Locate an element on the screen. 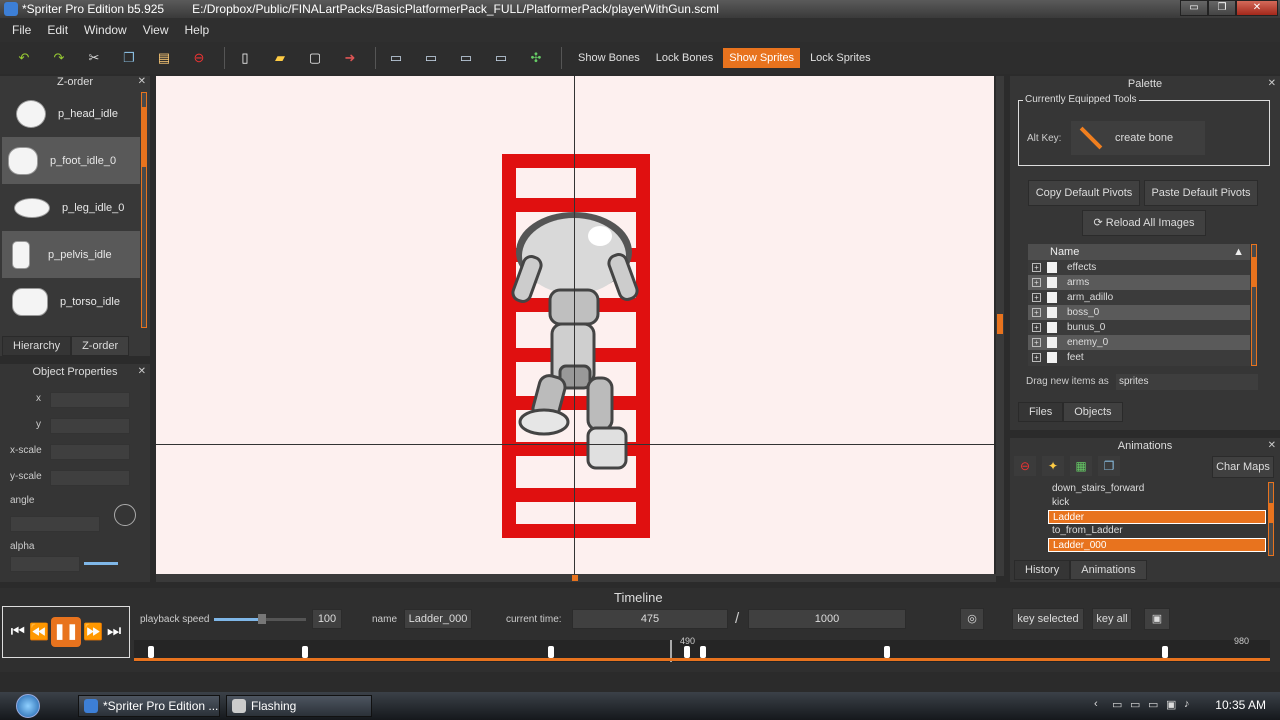 This screenshot has width=1280, height=720. animation-item-selected: Ladder is located at coordinates (1157, 517).